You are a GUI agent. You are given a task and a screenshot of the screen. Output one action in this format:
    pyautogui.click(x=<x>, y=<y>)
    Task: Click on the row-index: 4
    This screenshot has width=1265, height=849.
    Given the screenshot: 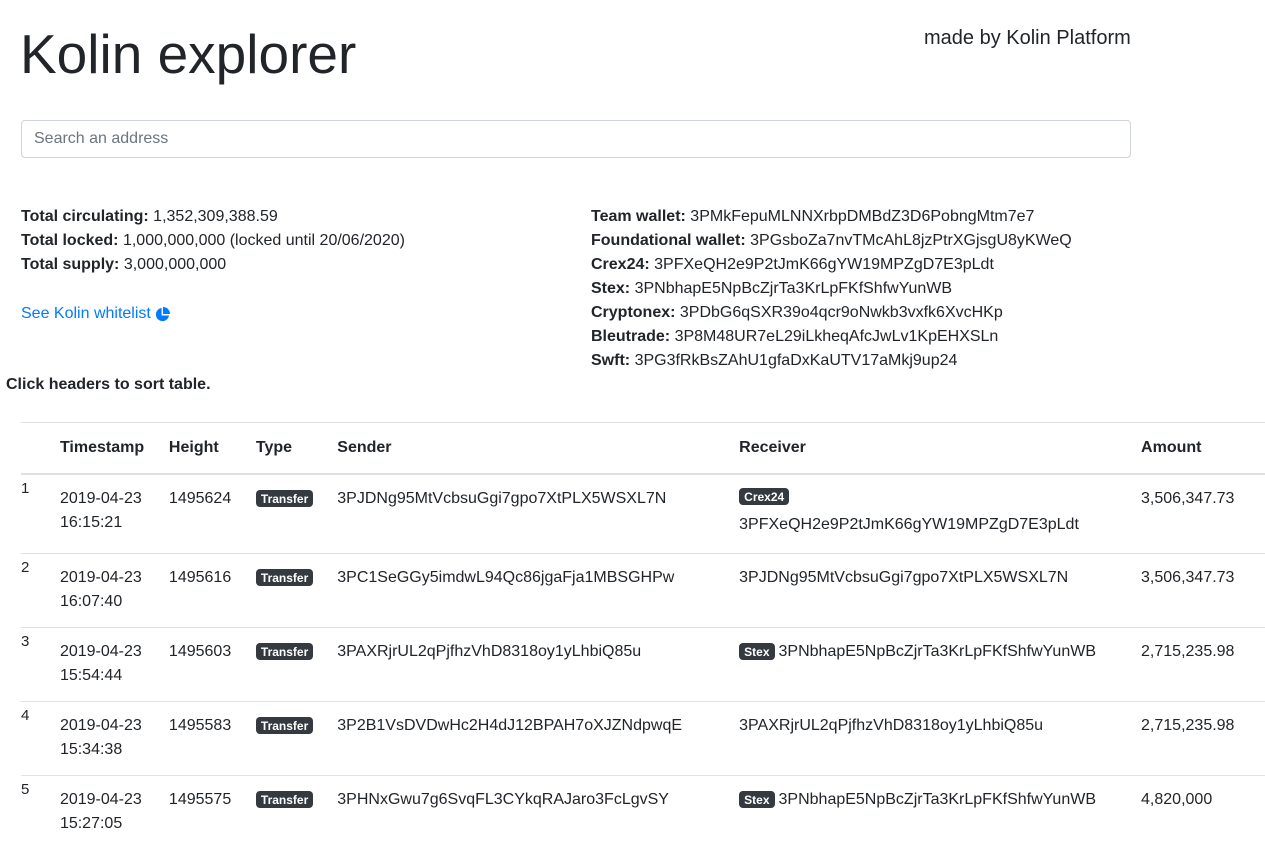 What is the action you would take?
    pyautogui.click(x=34, y=738)
    